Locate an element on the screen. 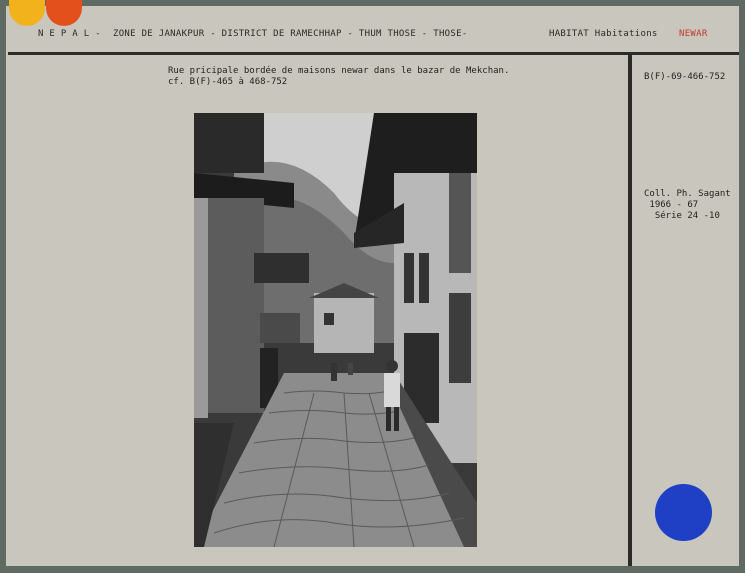 The image size is (745, 573). vertical-divider is located at coordinates (630, 310).